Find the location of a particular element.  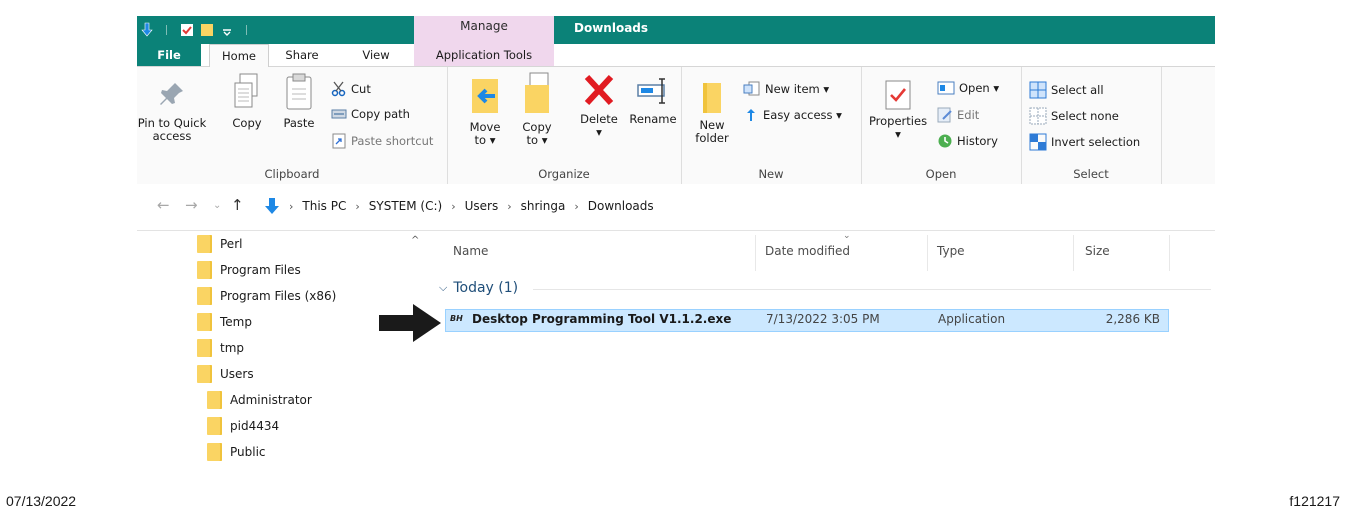

properties-button: Properties ▾ is located at coordinates (898, 110).